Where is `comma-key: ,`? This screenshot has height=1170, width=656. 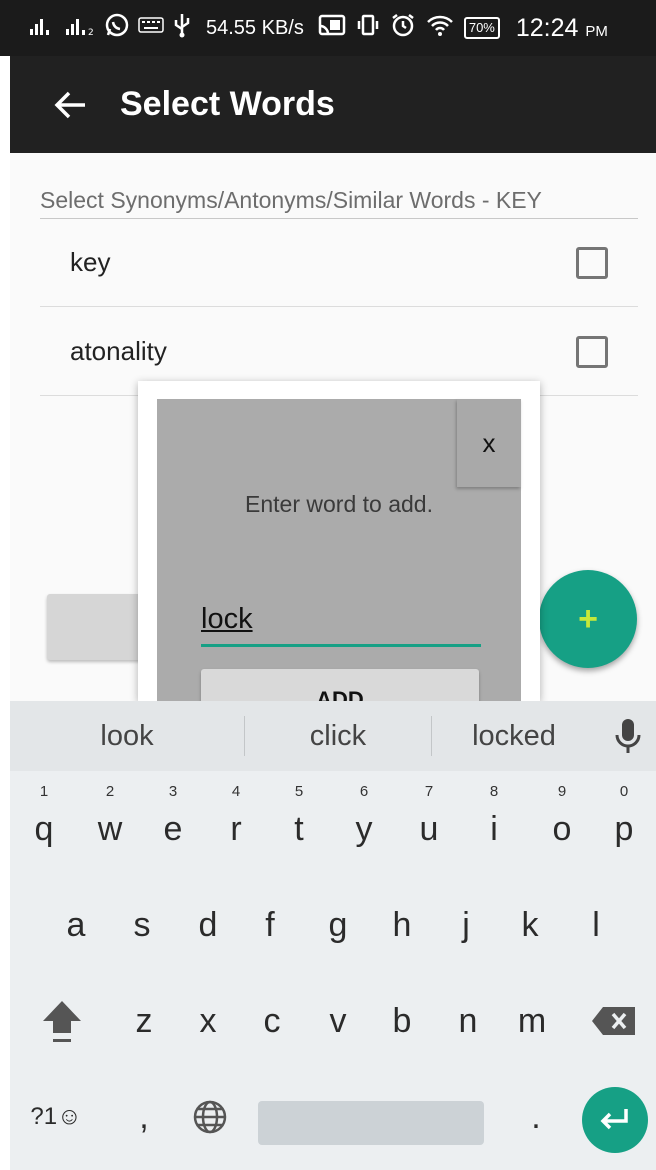 comma-key: , is located at coordinates (144, 1117).